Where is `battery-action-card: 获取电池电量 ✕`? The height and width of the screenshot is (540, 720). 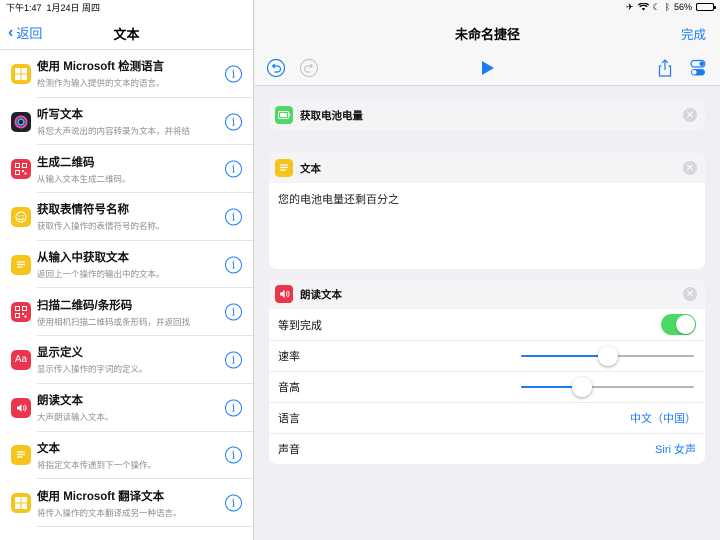
battery-action-card: 获取电池电量 ✕ is located at coordinates (487, 115).